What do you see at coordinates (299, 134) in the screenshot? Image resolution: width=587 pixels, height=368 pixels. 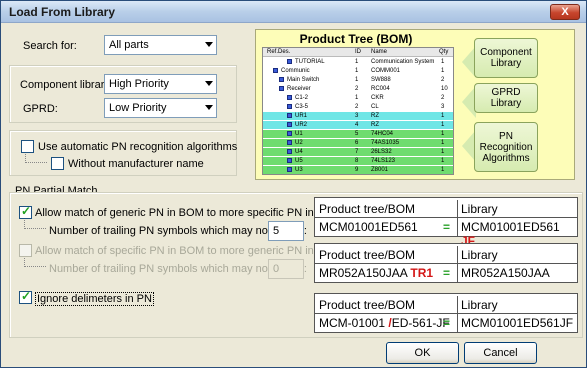 I see `bom-refdes: U1` at bounding box center [299, 134].